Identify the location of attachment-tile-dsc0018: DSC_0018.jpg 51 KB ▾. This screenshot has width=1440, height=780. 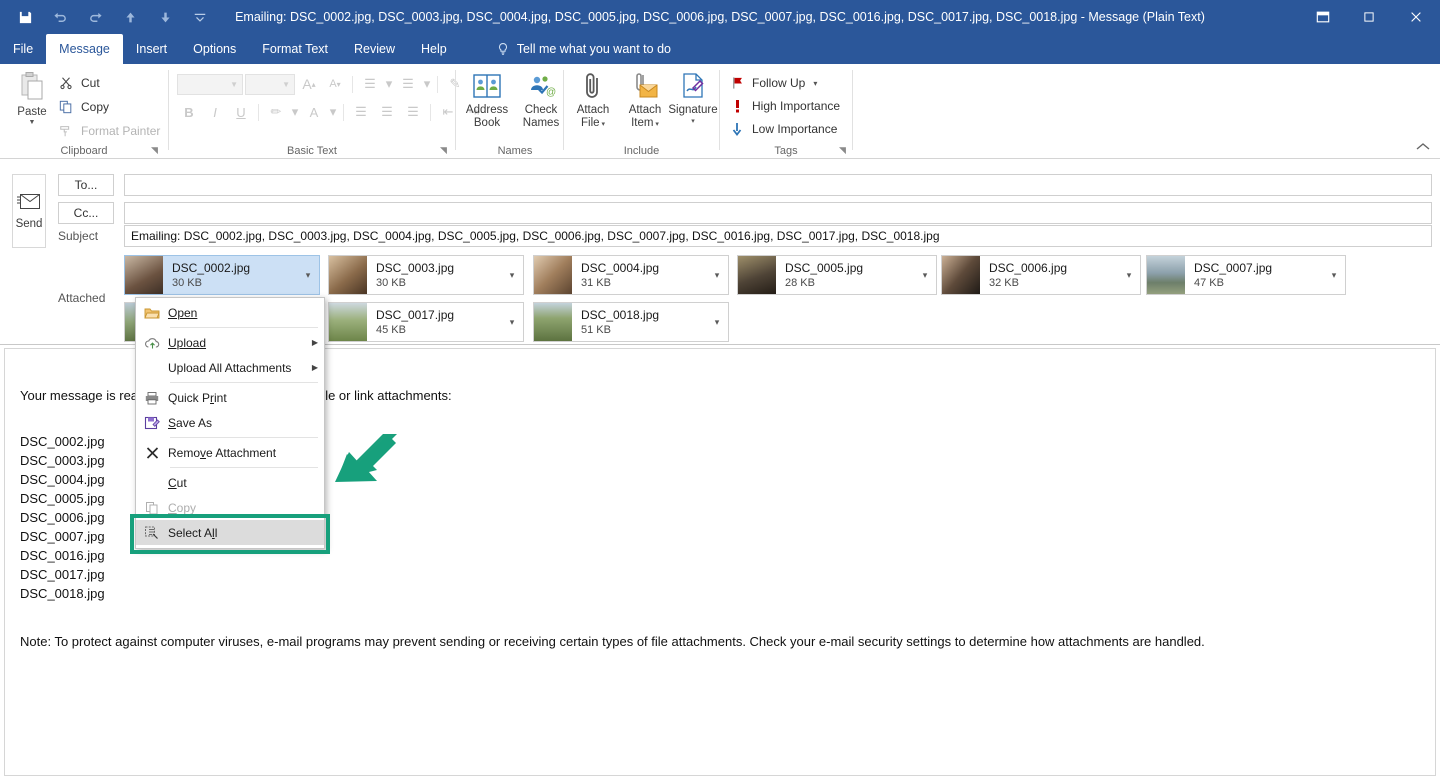
(631, 322).